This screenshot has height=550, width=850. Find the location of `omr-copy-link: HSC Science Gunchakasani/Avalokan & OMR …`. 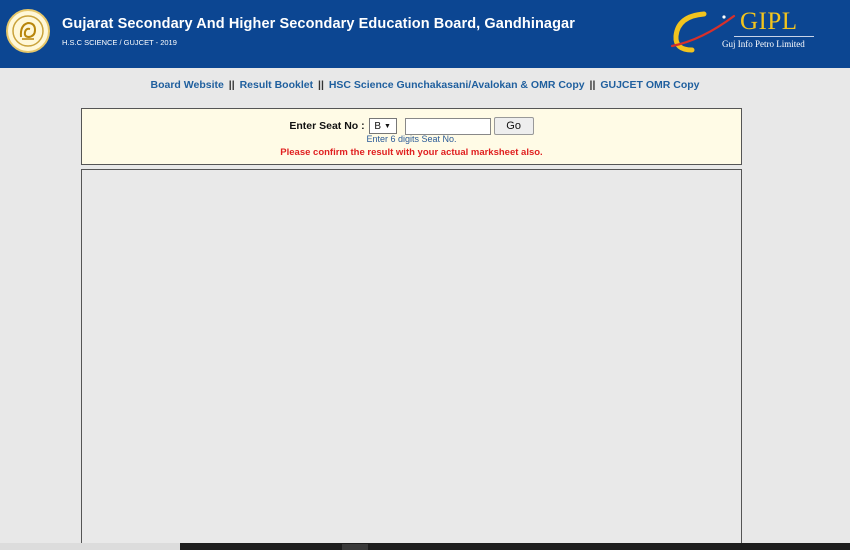

omr-copy-link: HSC Science Gunchakasani/Avalokan & OMR … is located at coordinates (457, 85).